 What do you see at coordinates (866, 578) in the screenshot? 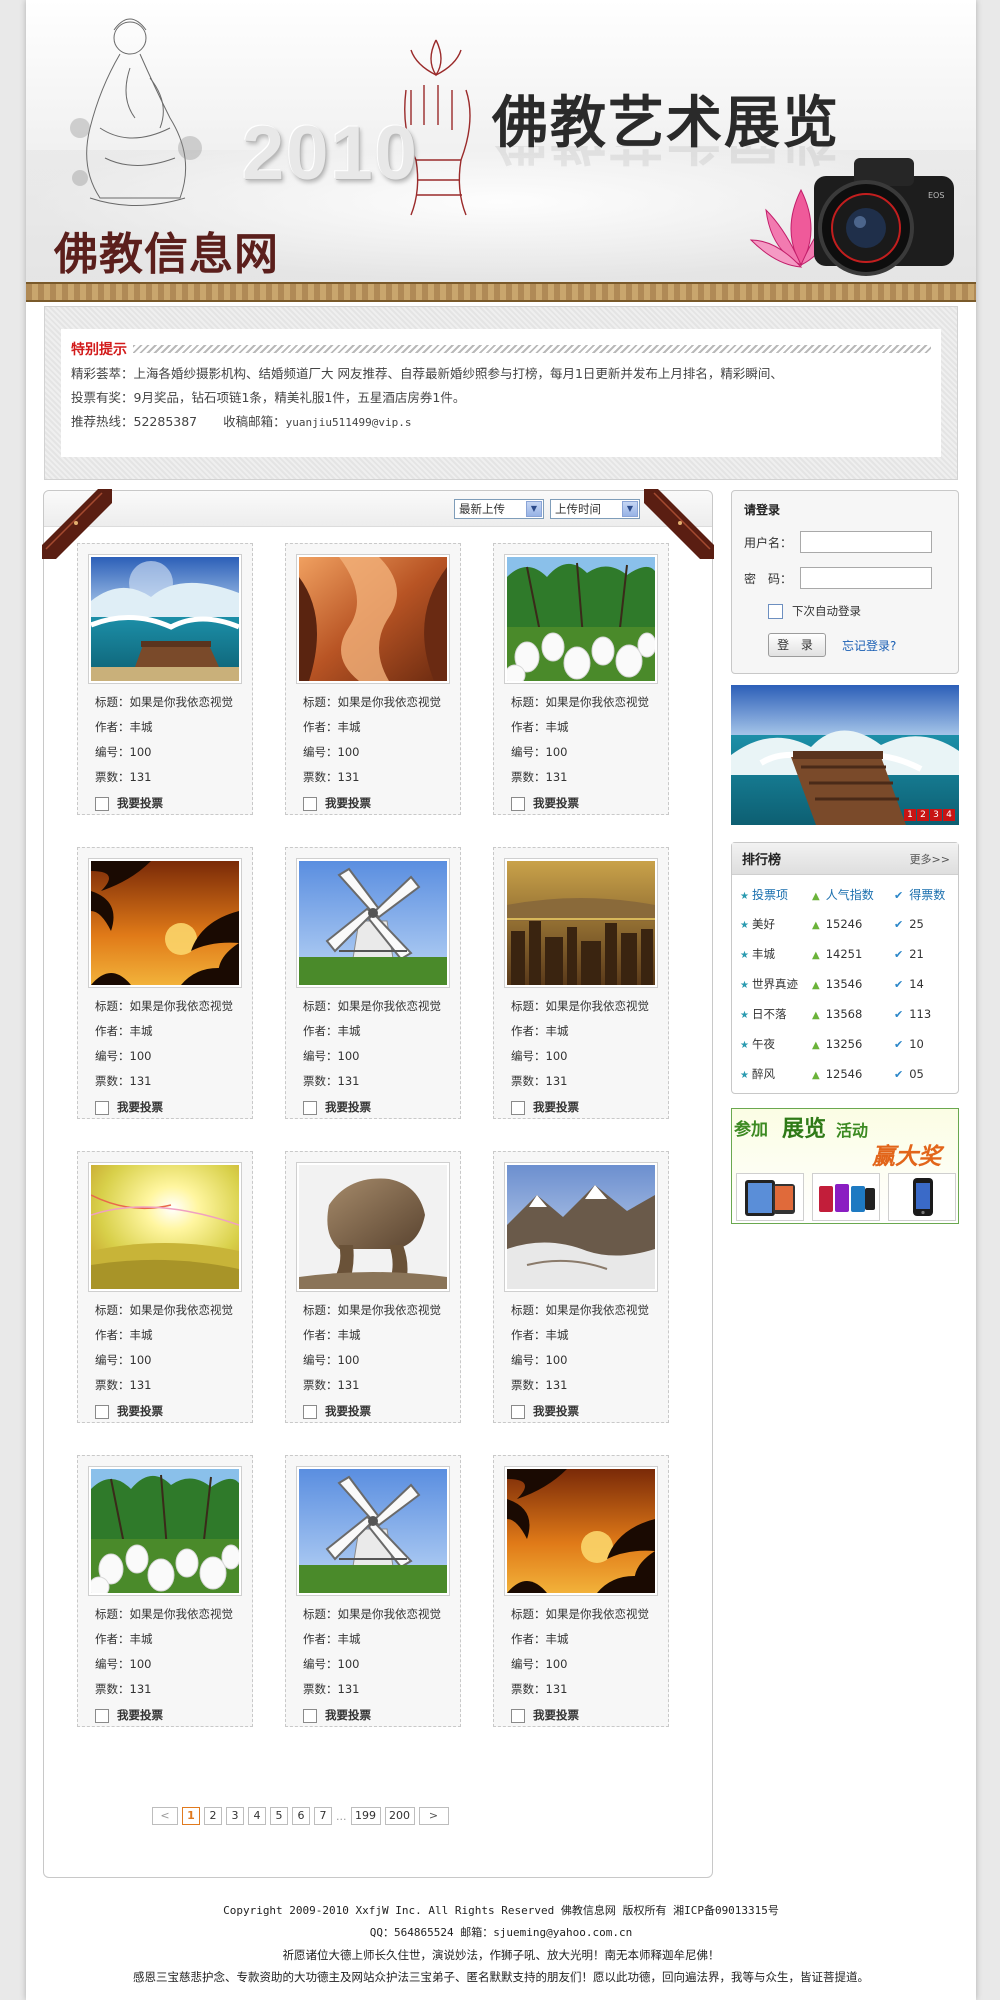
I see `password-input` at bounding box center [866, 578].